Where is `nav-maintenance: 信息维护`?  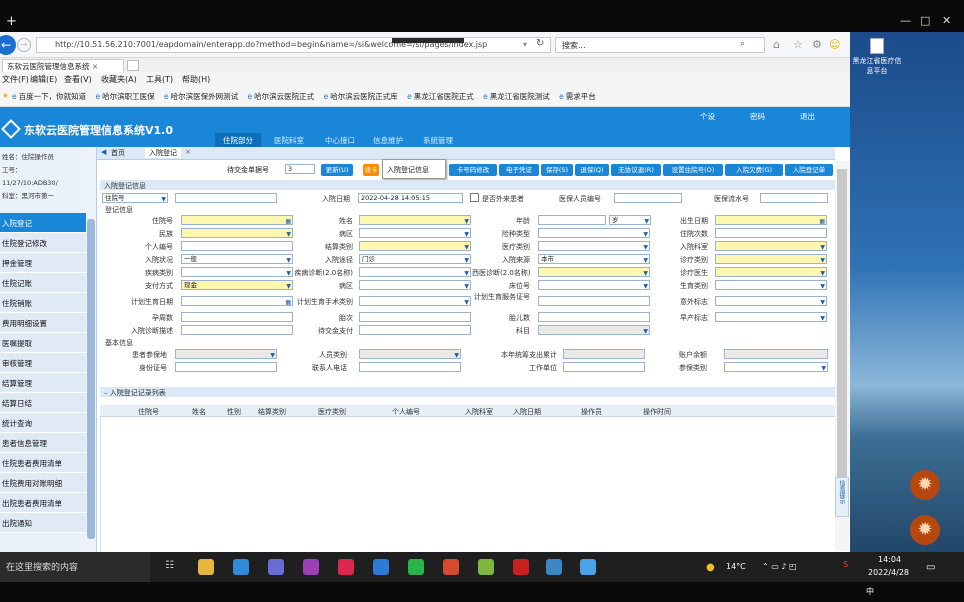 nav-maintenance: 信息维护 is located at coordinates (388, 140).